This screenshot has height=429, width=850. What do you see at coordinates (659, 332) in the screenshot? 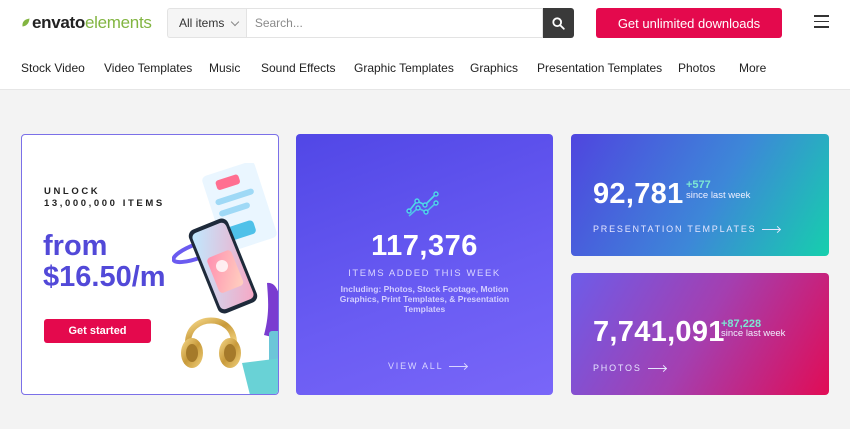
I see `photos-count: 7,741,091` at bounding box center [659, 332].